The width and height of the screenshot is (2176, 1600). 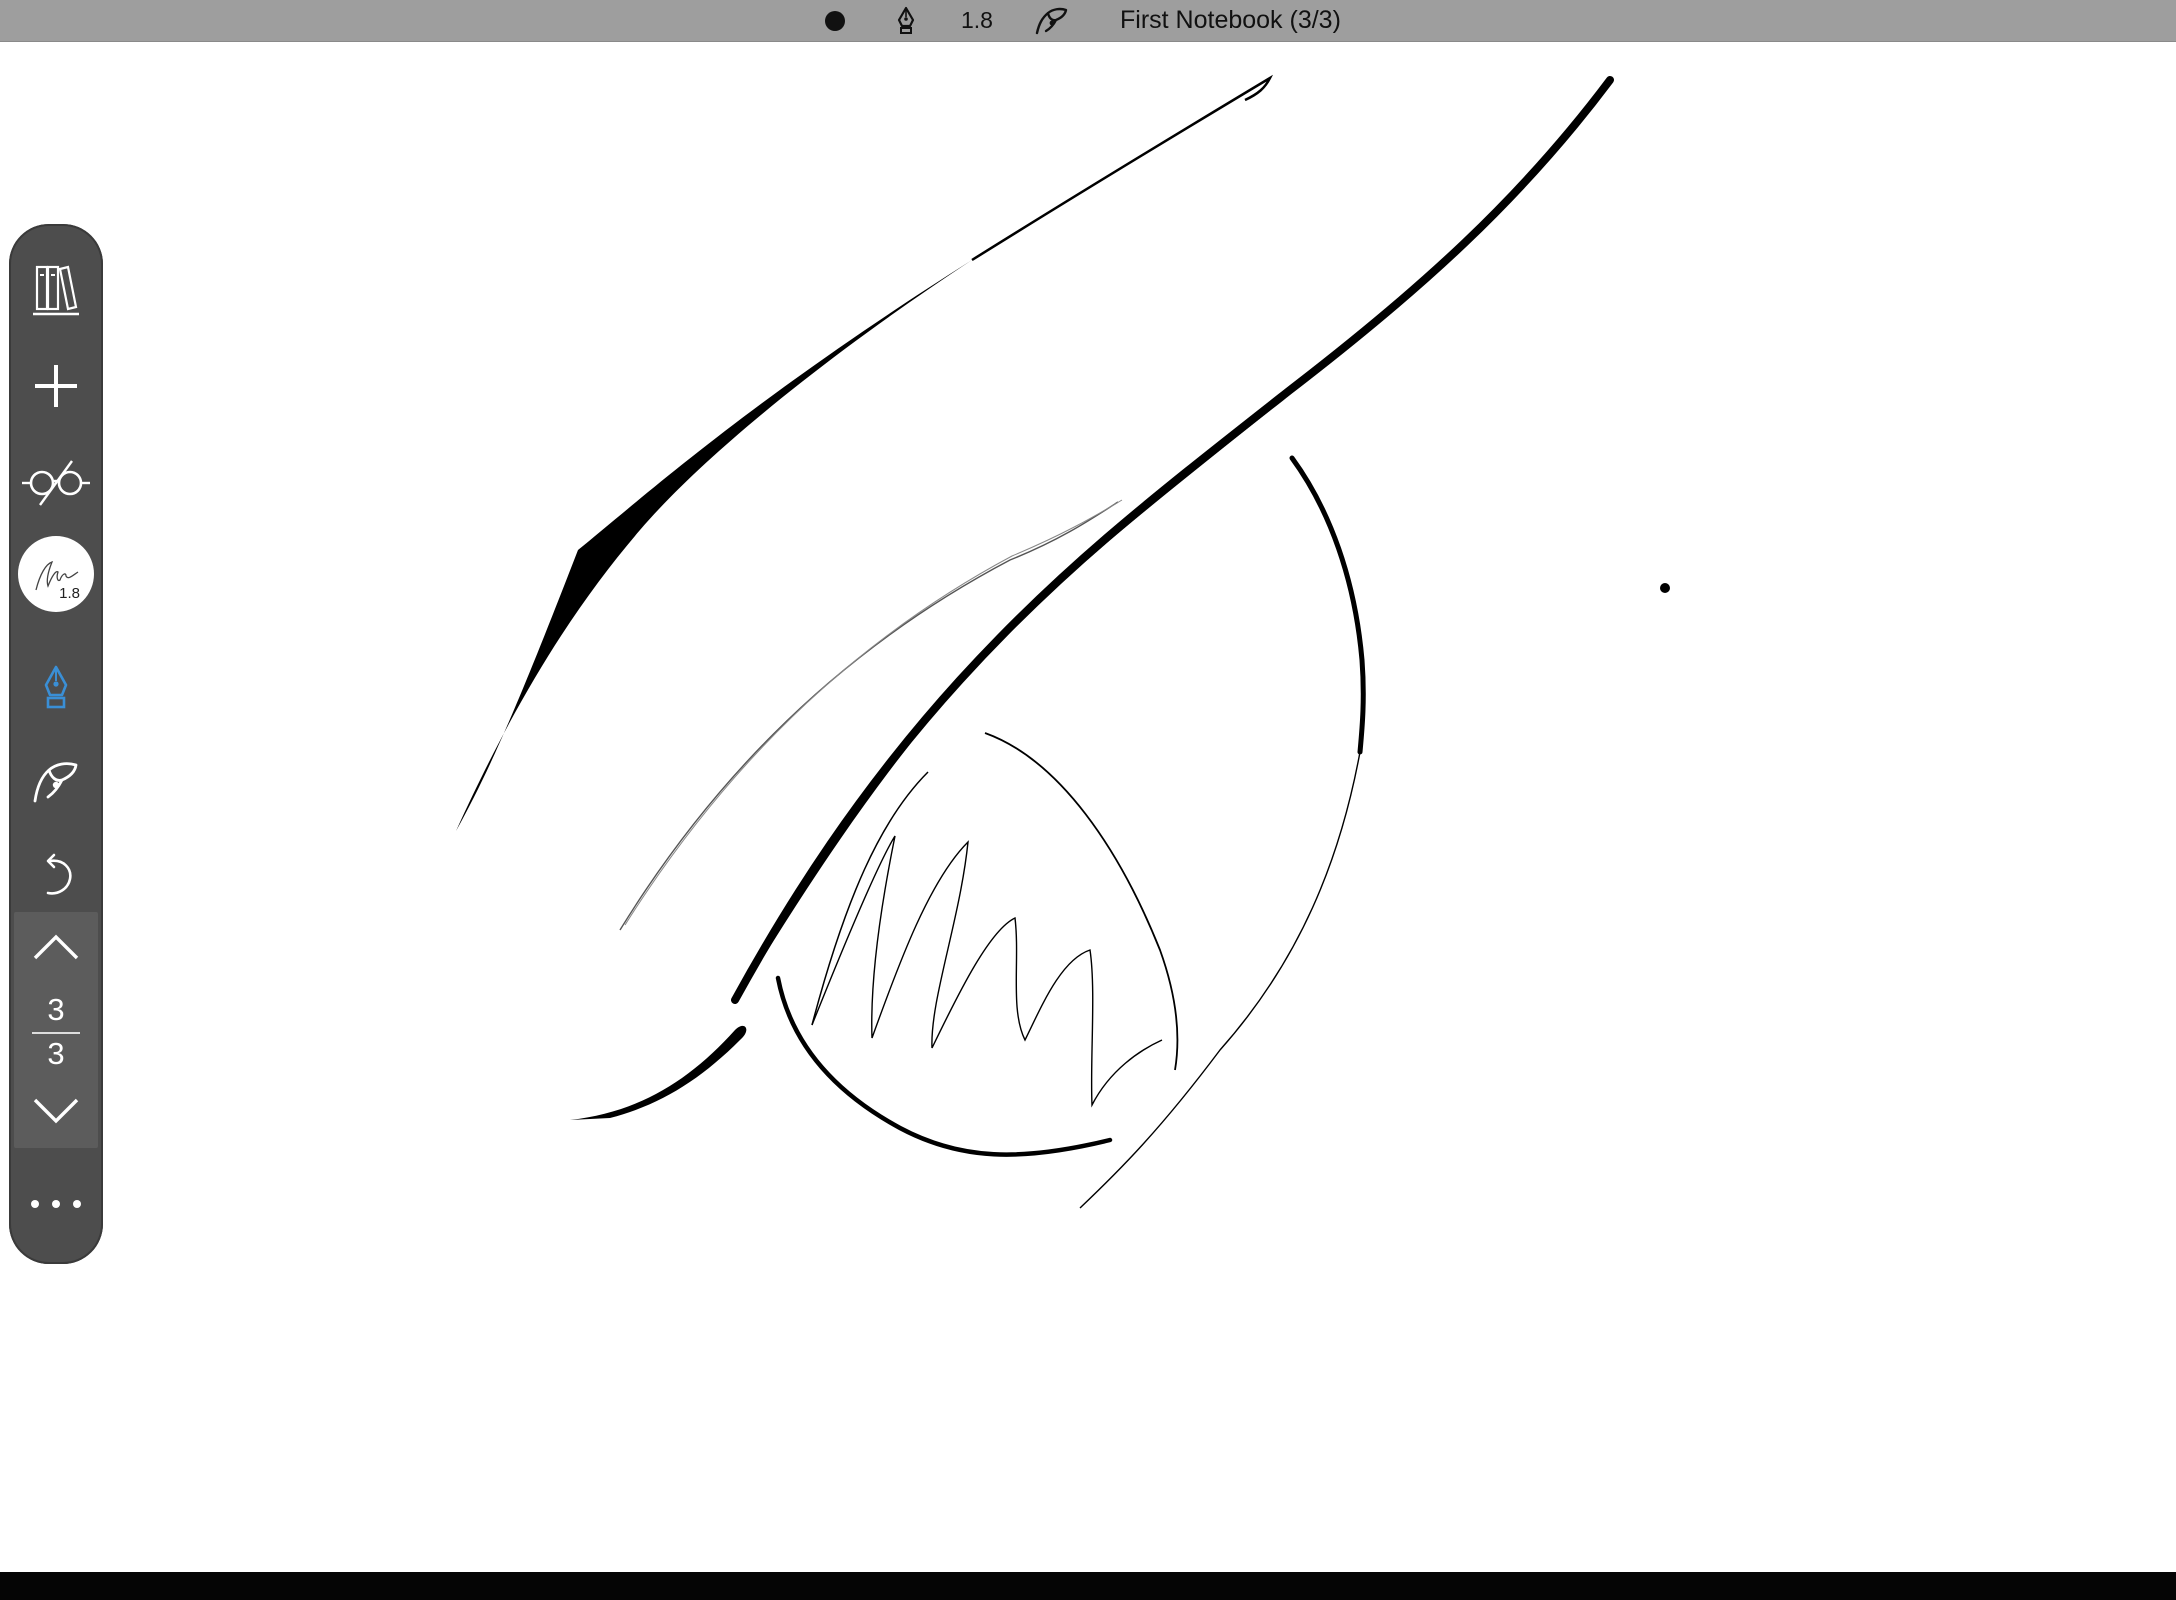 What do you see at coordinates (56, 1030) in the screenshot?
I see `page-navigator: 3 3` at bounding box center [56, 1030].